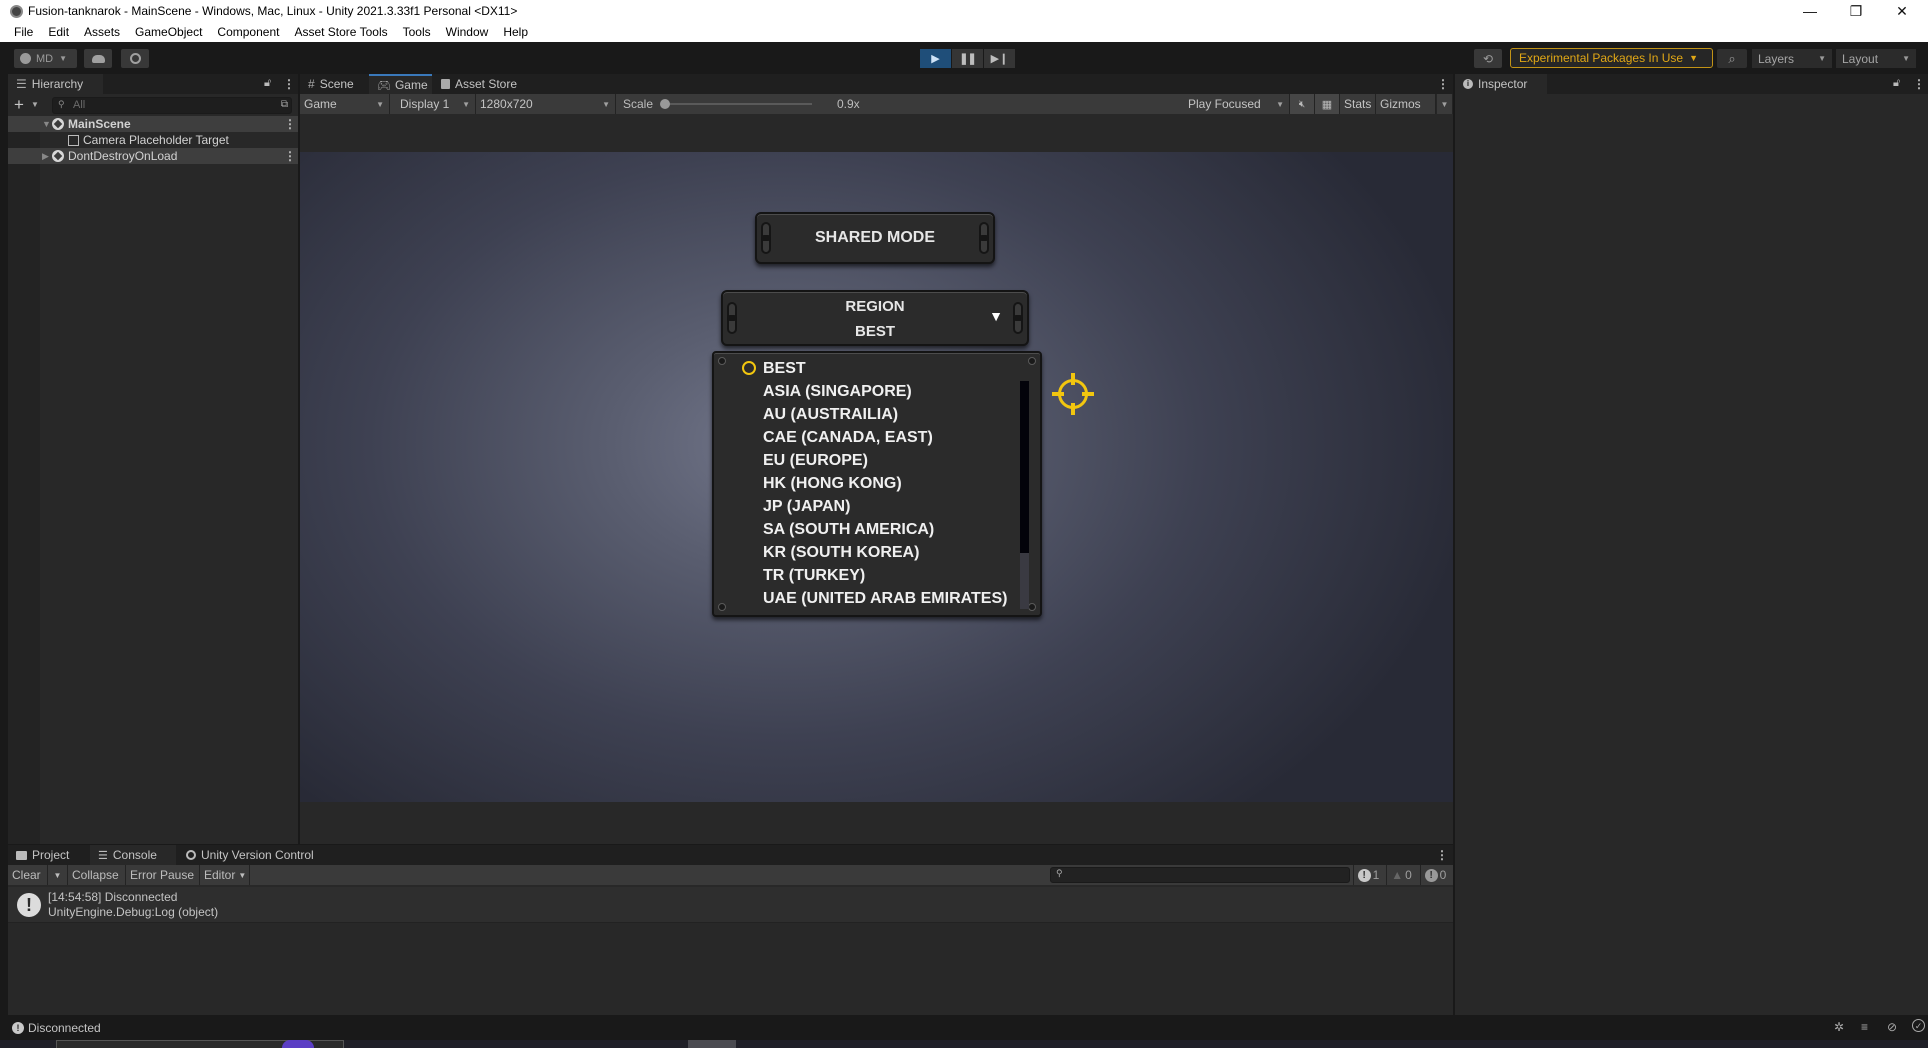 This screenshot has width=1928, height=1048. What do you see at coordinates (483, 84) in the screenshot?
I see `tab-asset-store: Asset Store` at bounding box center [483, 84].